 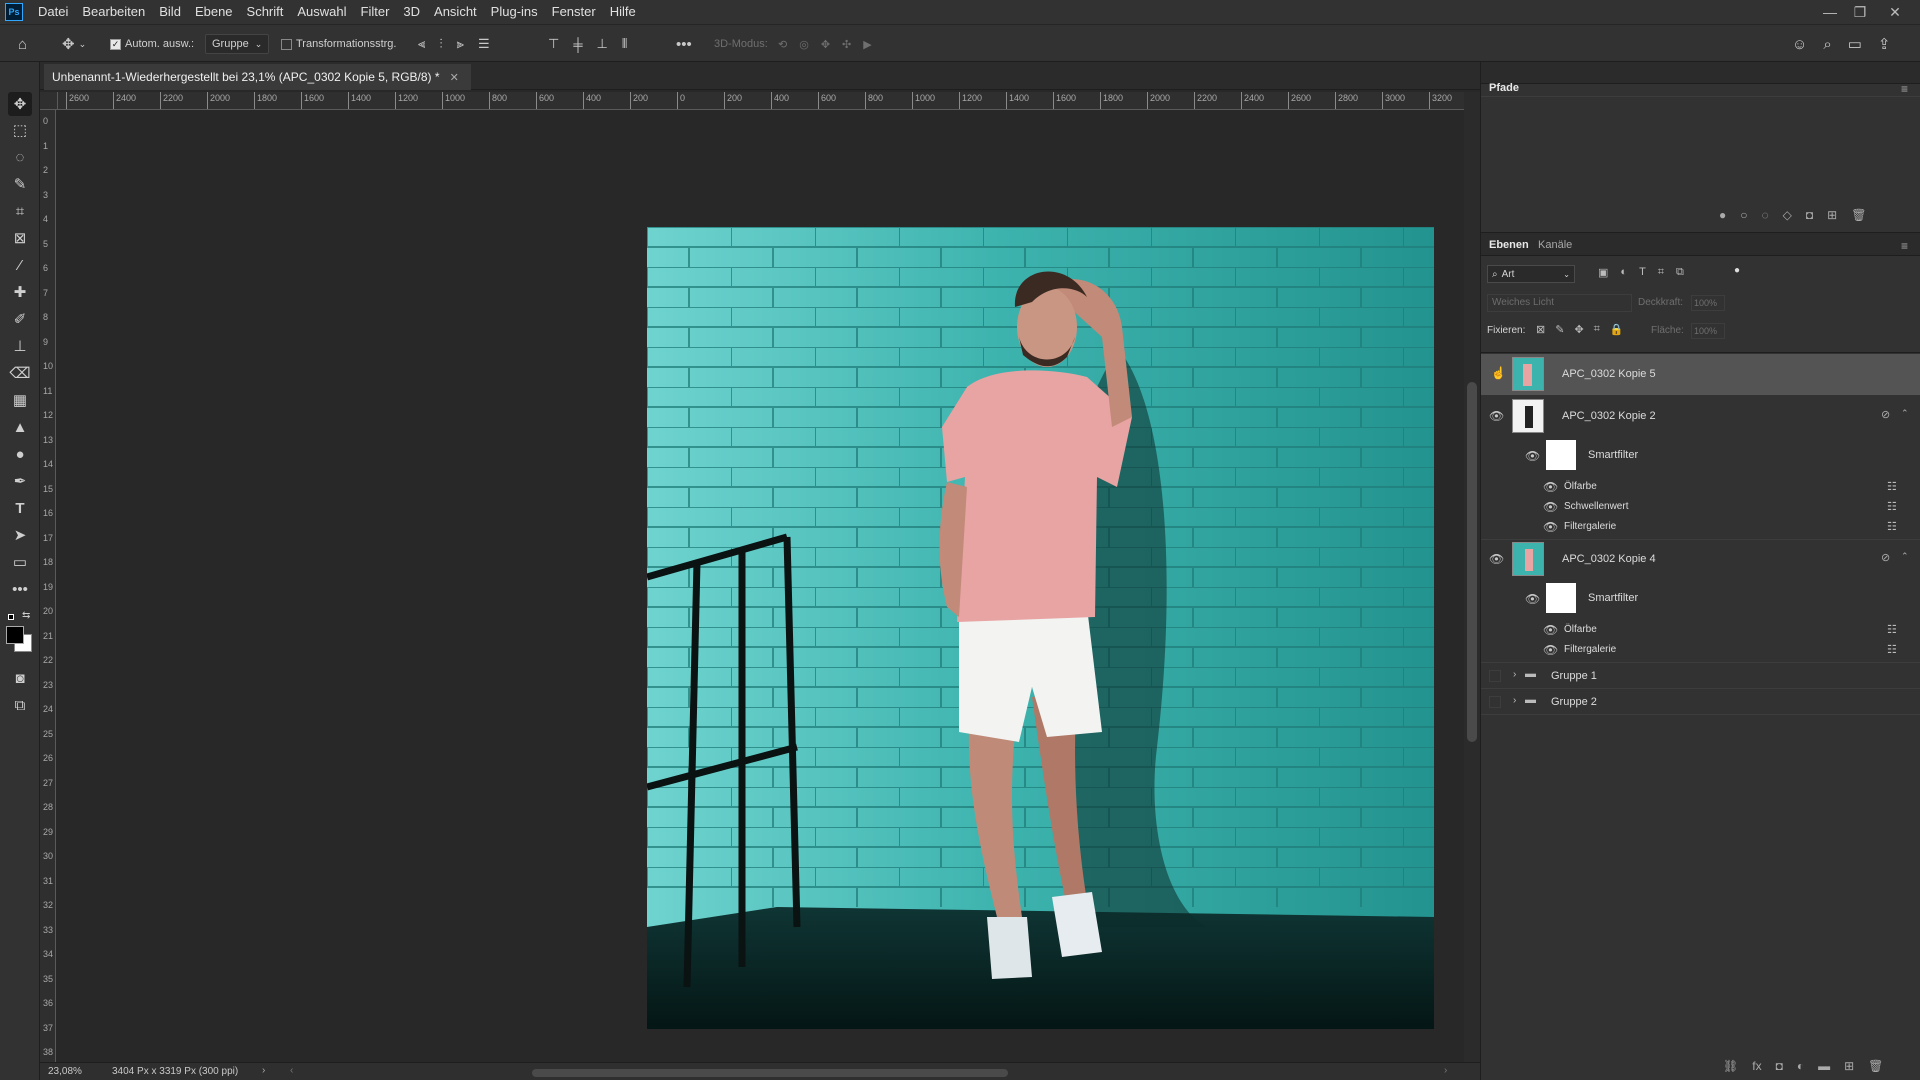 I want to click on filter-pixel-icon: ▣, so click(x=1603, y=272).